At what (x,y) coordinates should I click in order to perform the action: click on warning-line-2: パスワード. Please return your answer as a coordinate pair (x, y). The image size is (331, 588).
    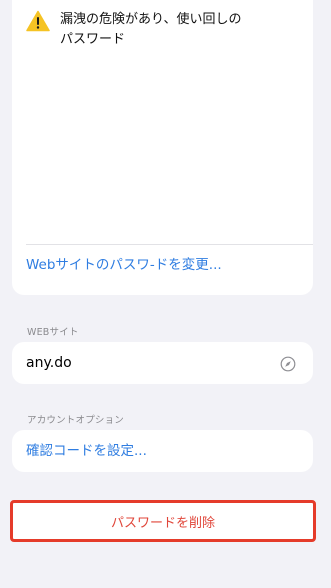
    Looking at the image, I should click on (93, 39).